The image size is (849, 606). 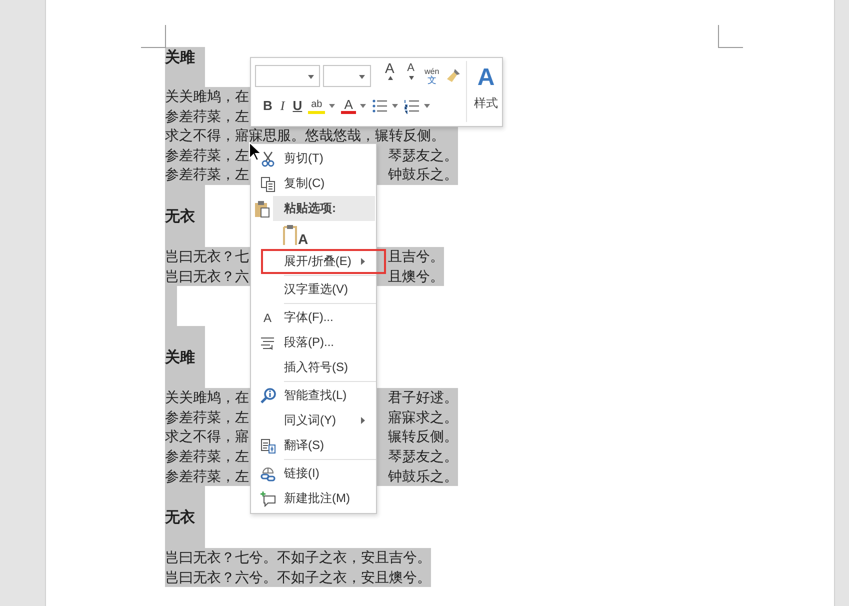 What do you see at coordinates (313, 367) in the screenshot?
I see `menu-item: 插入符号(S)` at bounding box center [313, 367].